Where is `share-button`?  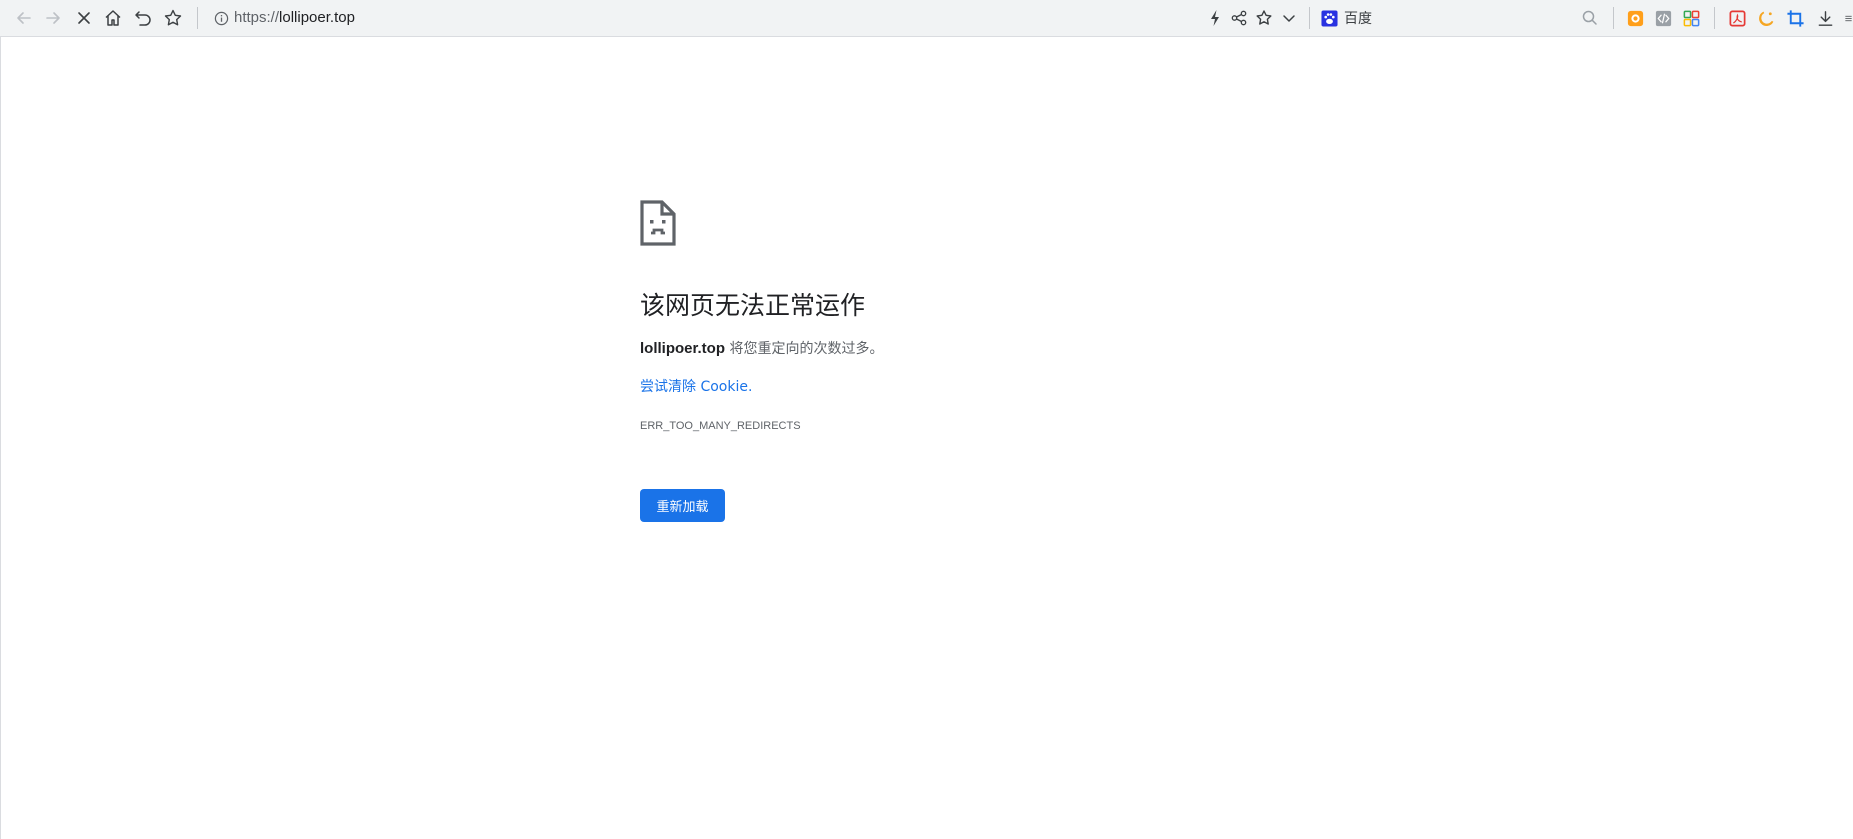 share-button is located at coordinates (1239, 18).